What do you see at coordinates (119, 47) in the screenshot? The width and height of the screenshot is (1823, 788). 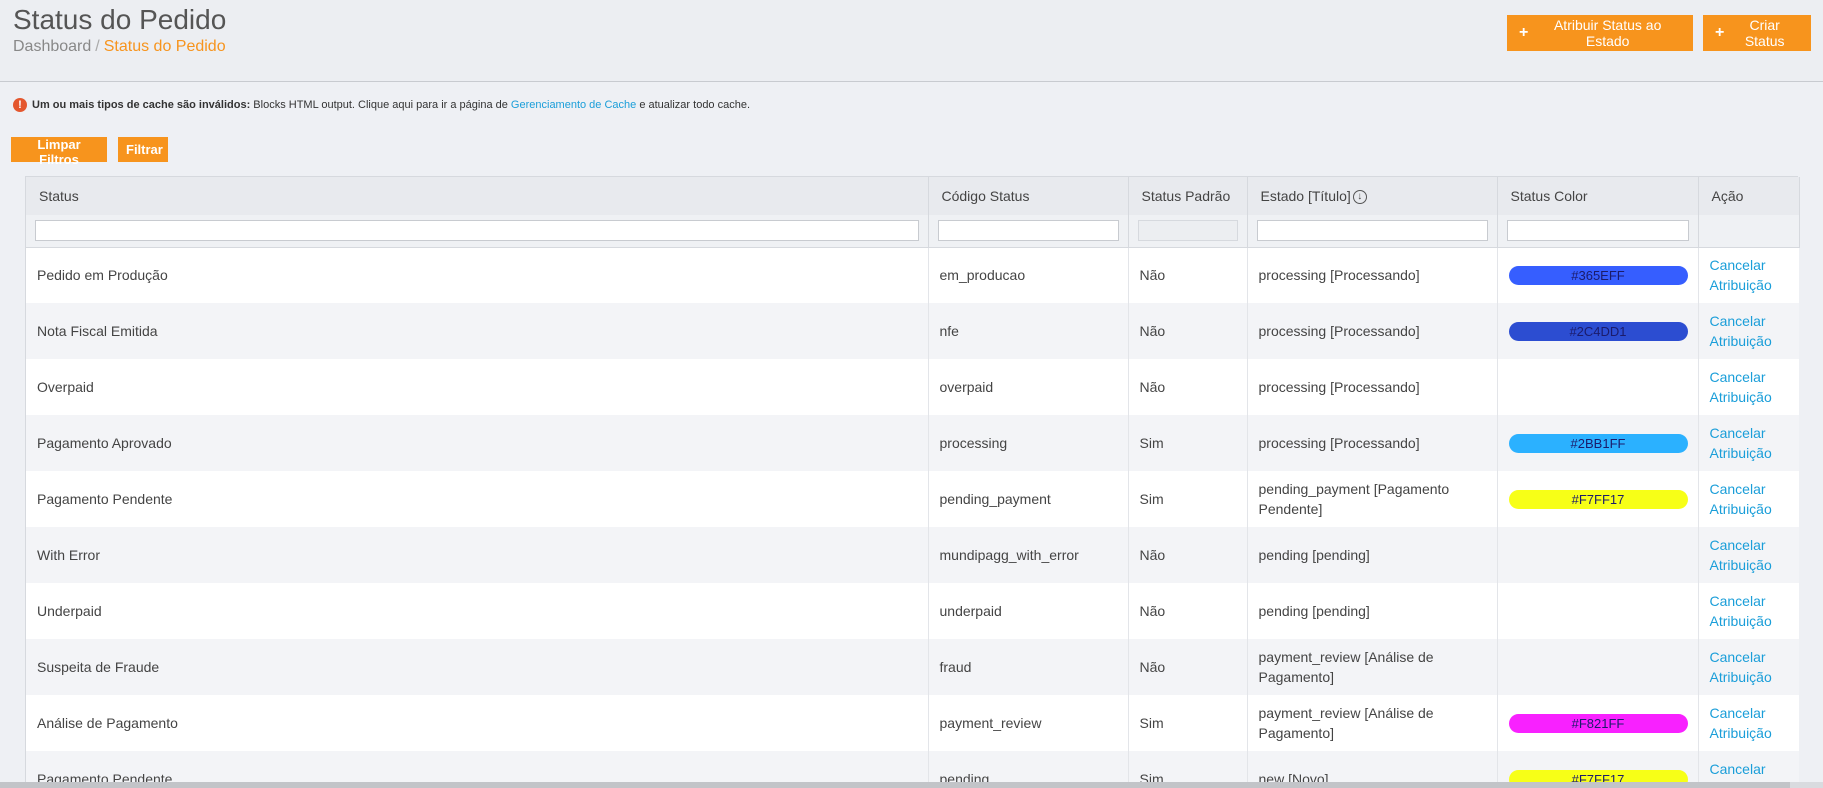 I see `breadcrumb: Dashboard / Status do Pedido` at bounding box center [119, 47].